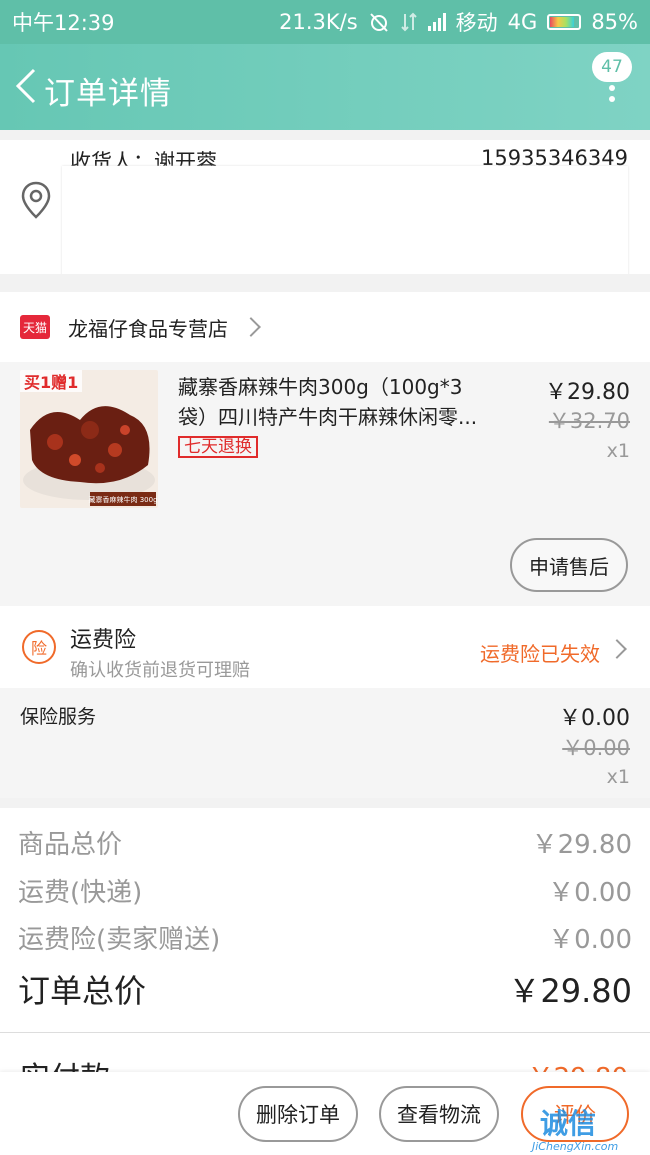 The image size is (650, 1155). I want to click on product-title-line1: 藏寨香麻辣牛肉300g（100g*3, so click(320, 387).